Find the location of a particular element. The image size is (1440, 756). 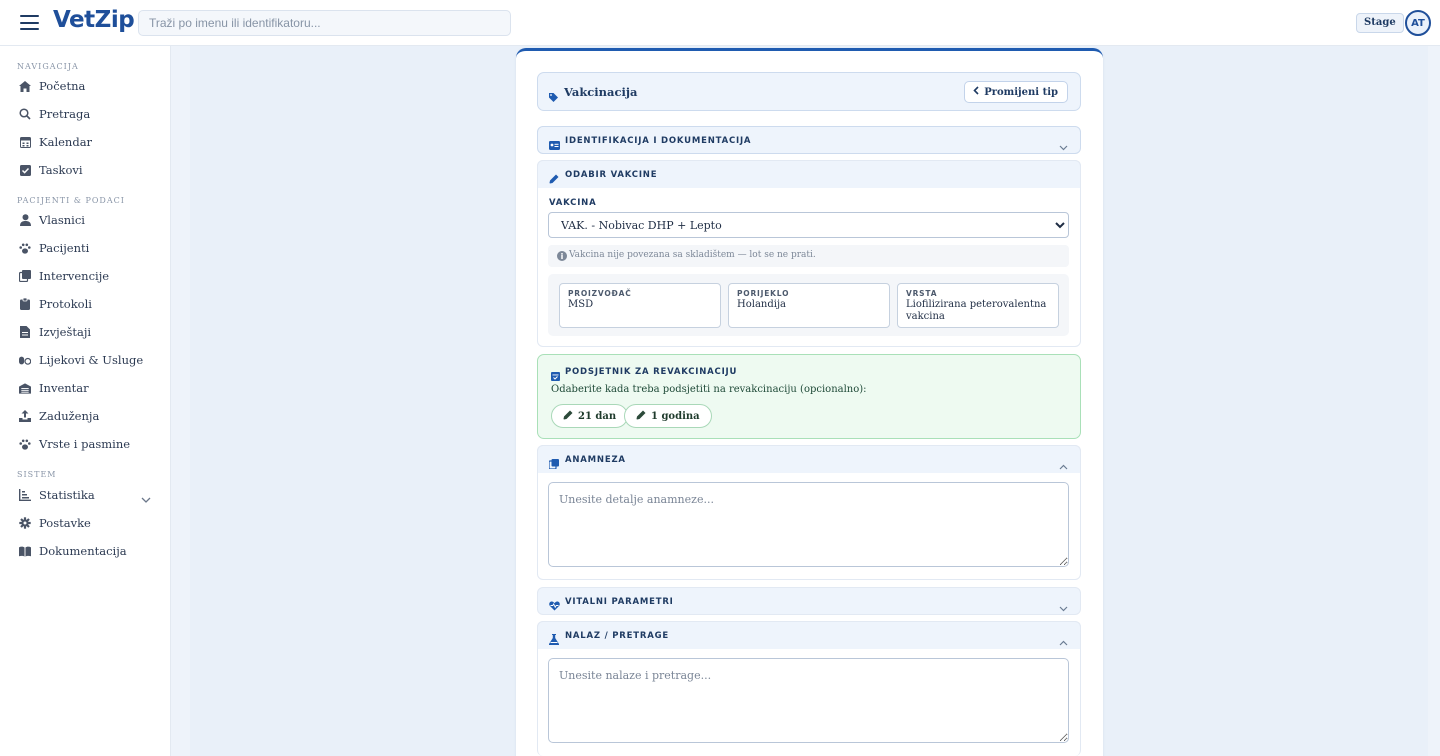

sidebar-item-pocetna: Početna is located at coordinates (85, 86).